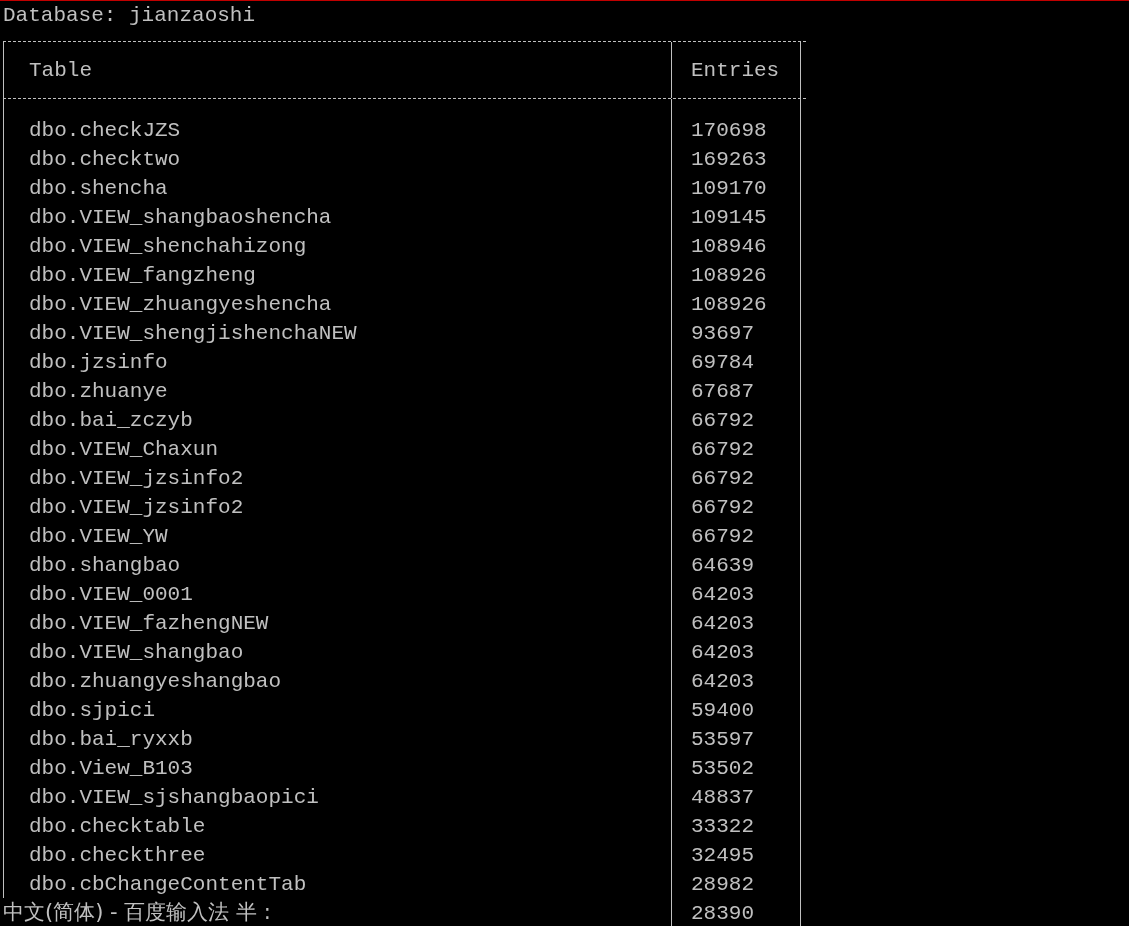 The width and height of the screenshot is (1129, 926). Describe the element at coordinates (722, 392) in the screenshot. I see `table-cell-text: 67687` at that location.